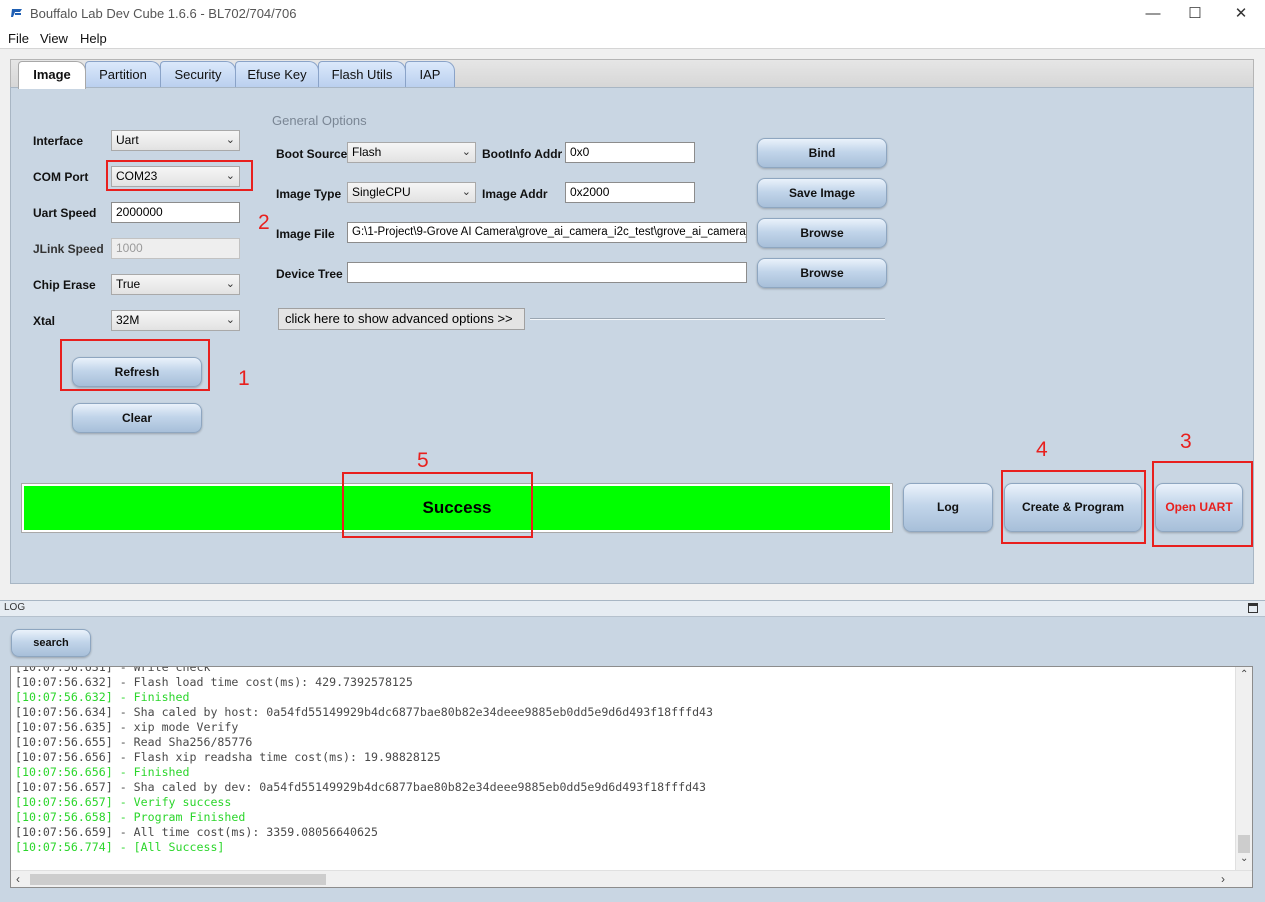 The width and height of the screenshot is (1265, 902). What do you see at coordinates (175, 212) in the screenshot?
I see `uart-speed-input: 2000000` at bounding box center [175, 212].